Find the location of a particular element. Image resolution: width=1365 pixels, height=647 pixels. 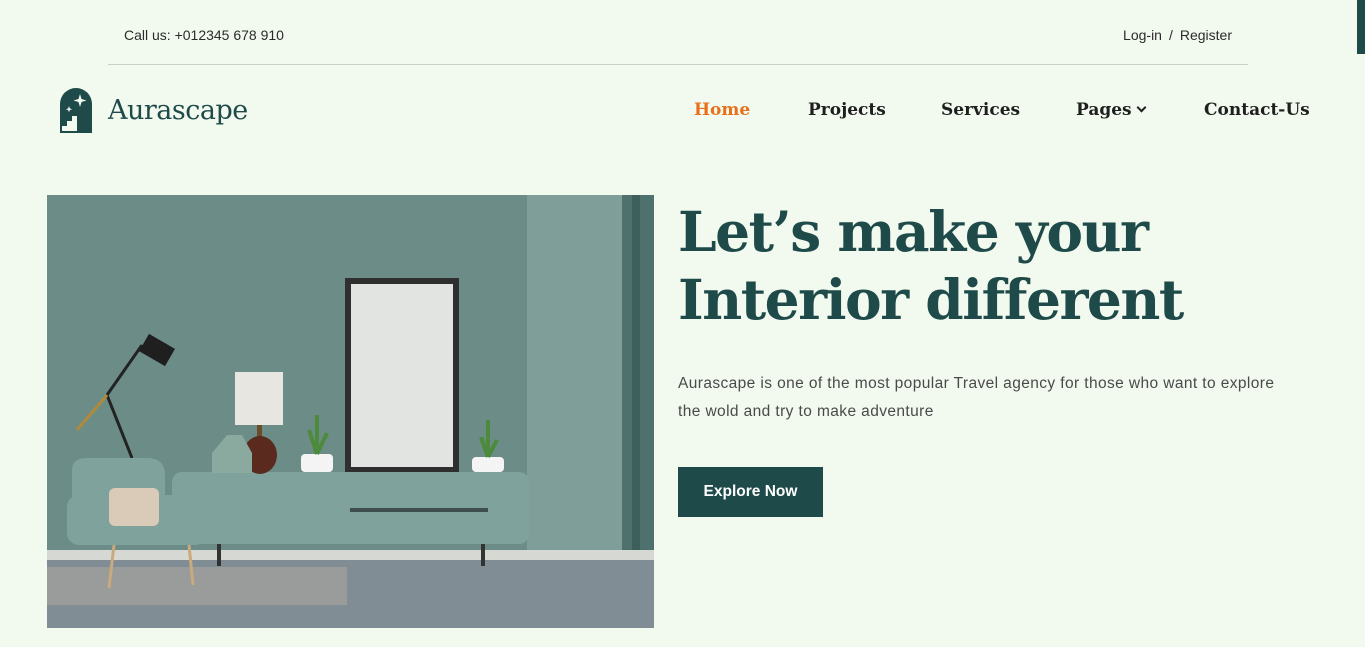

headline-line-2: Interior different is located at coordinates (931, 299).